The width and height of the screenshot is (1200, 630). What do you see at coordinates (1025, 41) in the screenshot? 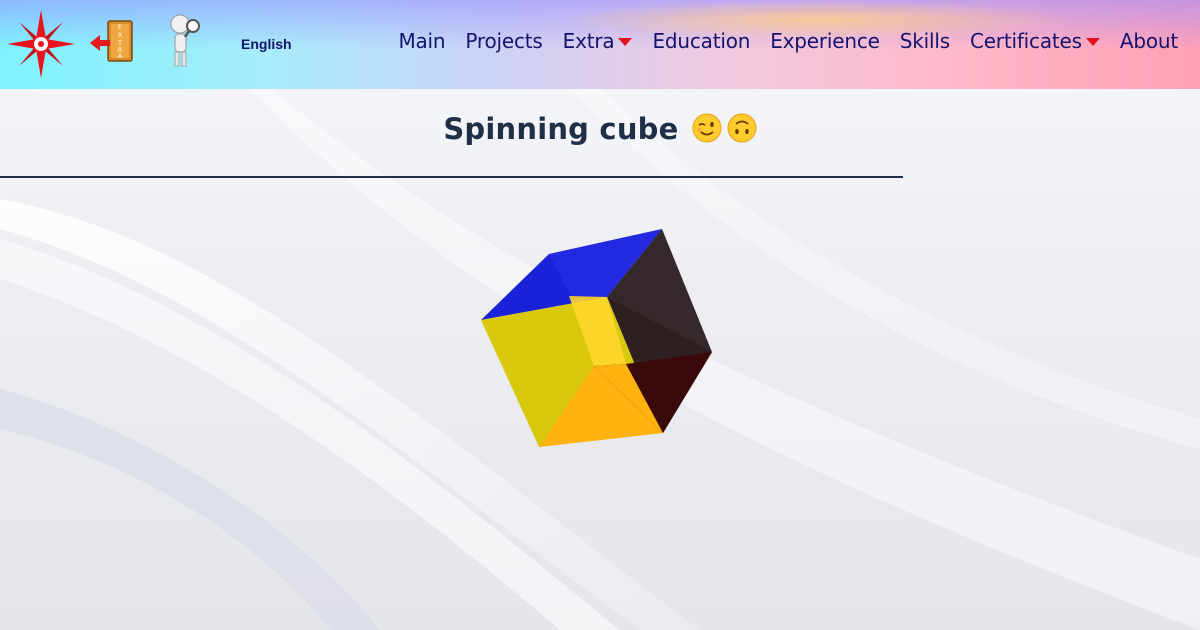
I see `nav-label: Certificates` at bounding box center [1025, 41].